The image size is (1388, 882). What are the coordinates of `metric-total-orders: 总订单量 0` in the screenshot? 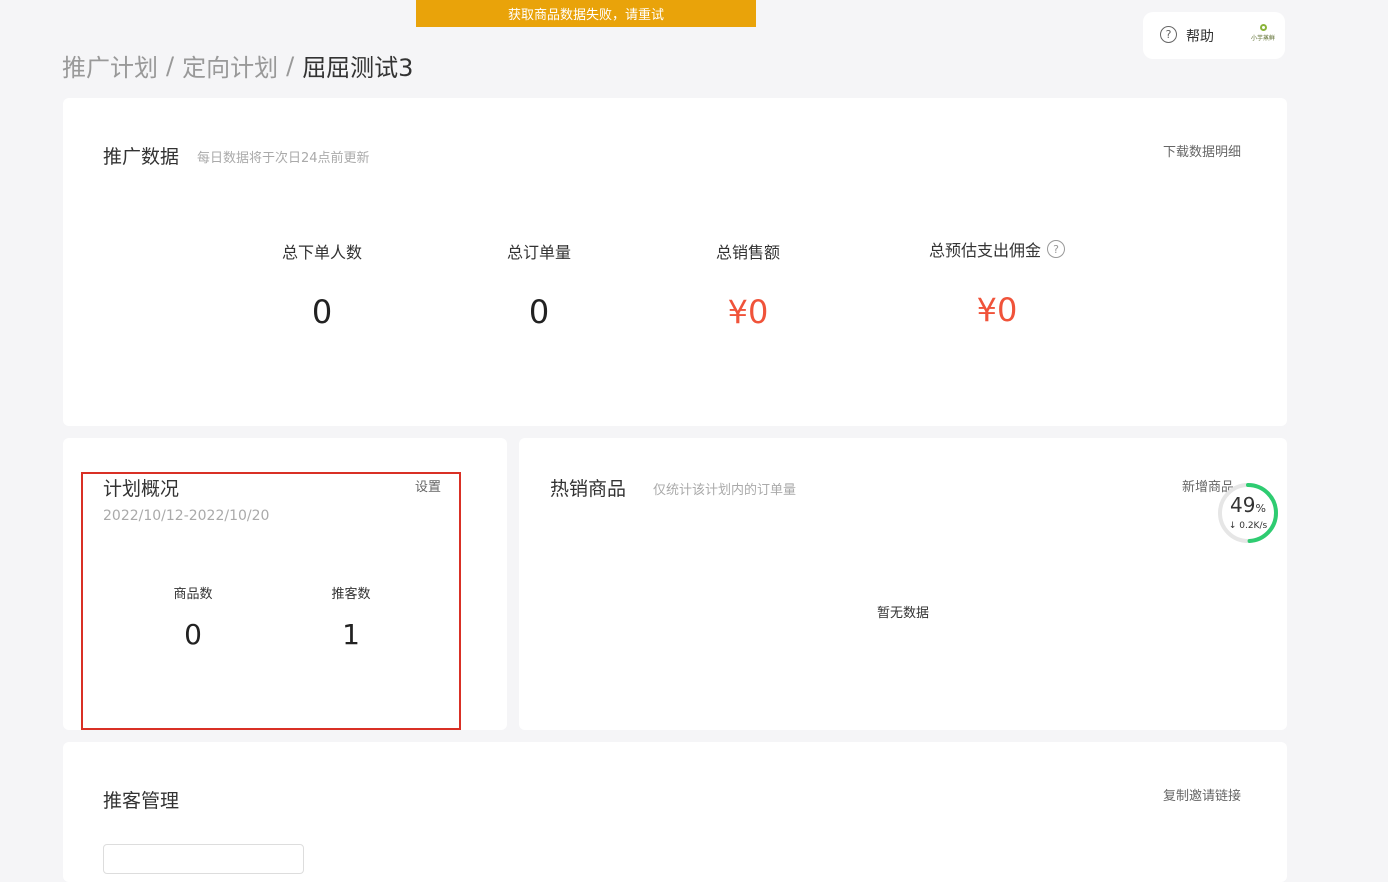 It's located at (539, 285).